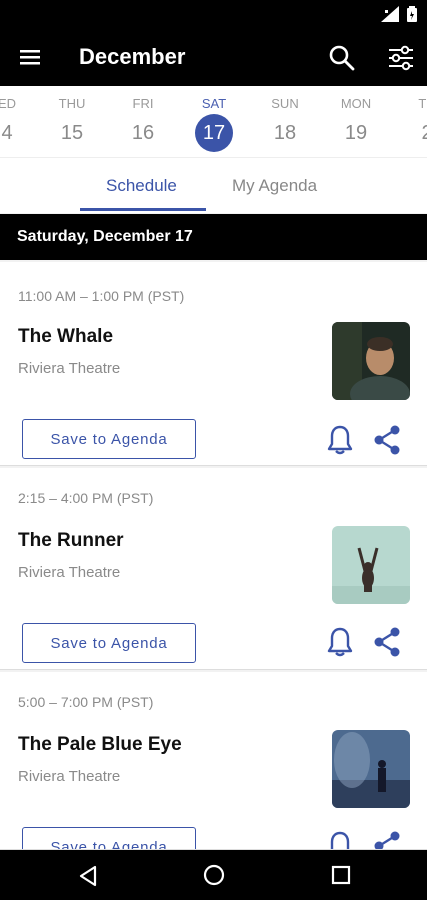 This screenshot has height=900, width=427. Describe the element at coordinates (356, 103) in the screenshot. I see `day-of-week: MON` at that location.